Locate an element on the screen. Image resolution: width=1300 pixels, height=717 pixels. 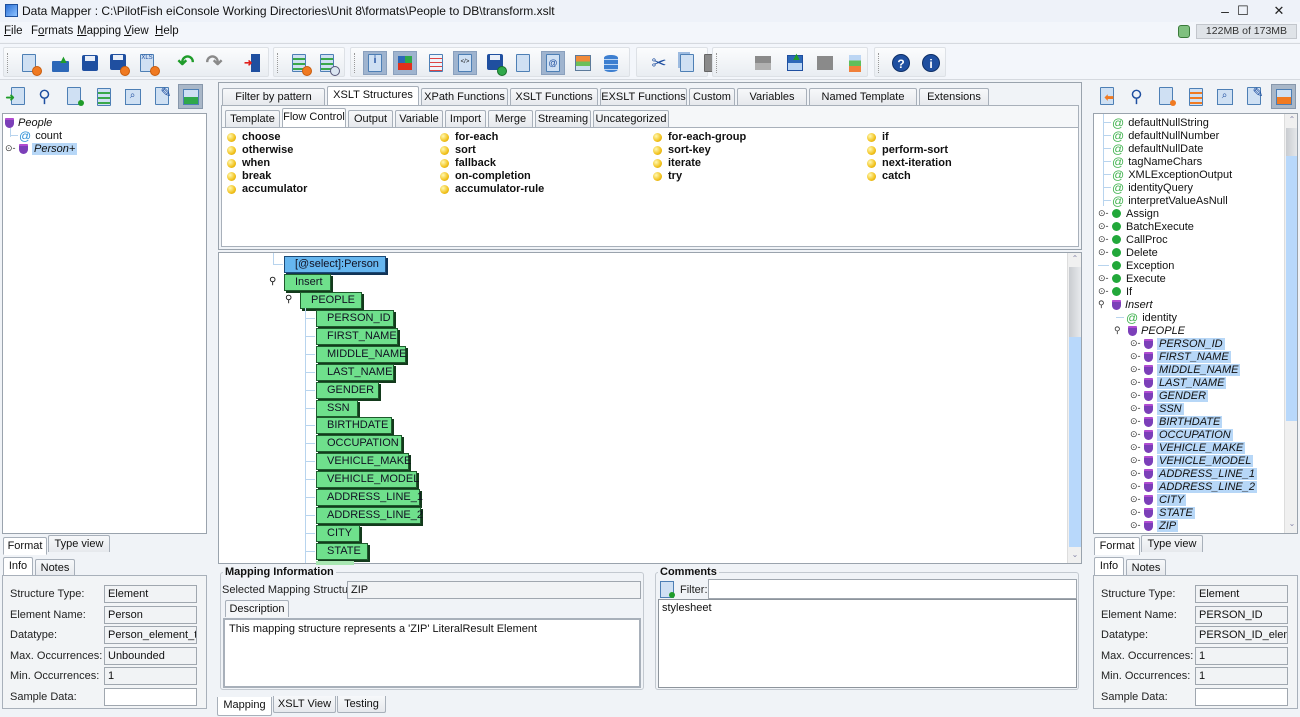
palette-tab: XPath Functions is located at coordinates (464, 96).